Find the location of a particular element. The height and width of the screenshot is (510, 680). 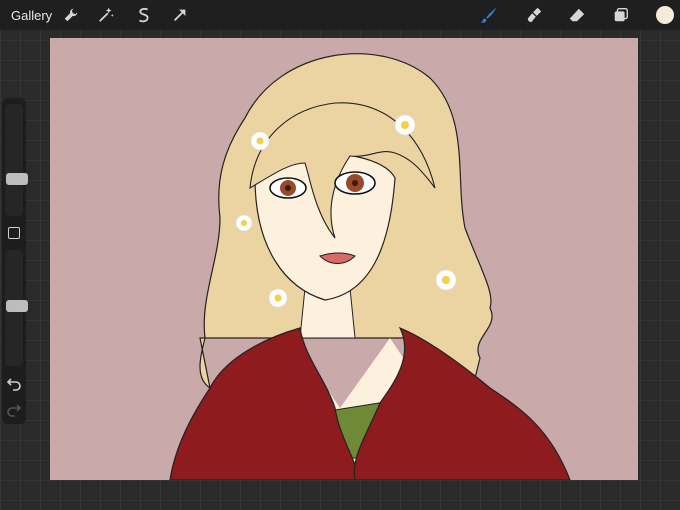

undo-icon is located at coordinates (13, 384).